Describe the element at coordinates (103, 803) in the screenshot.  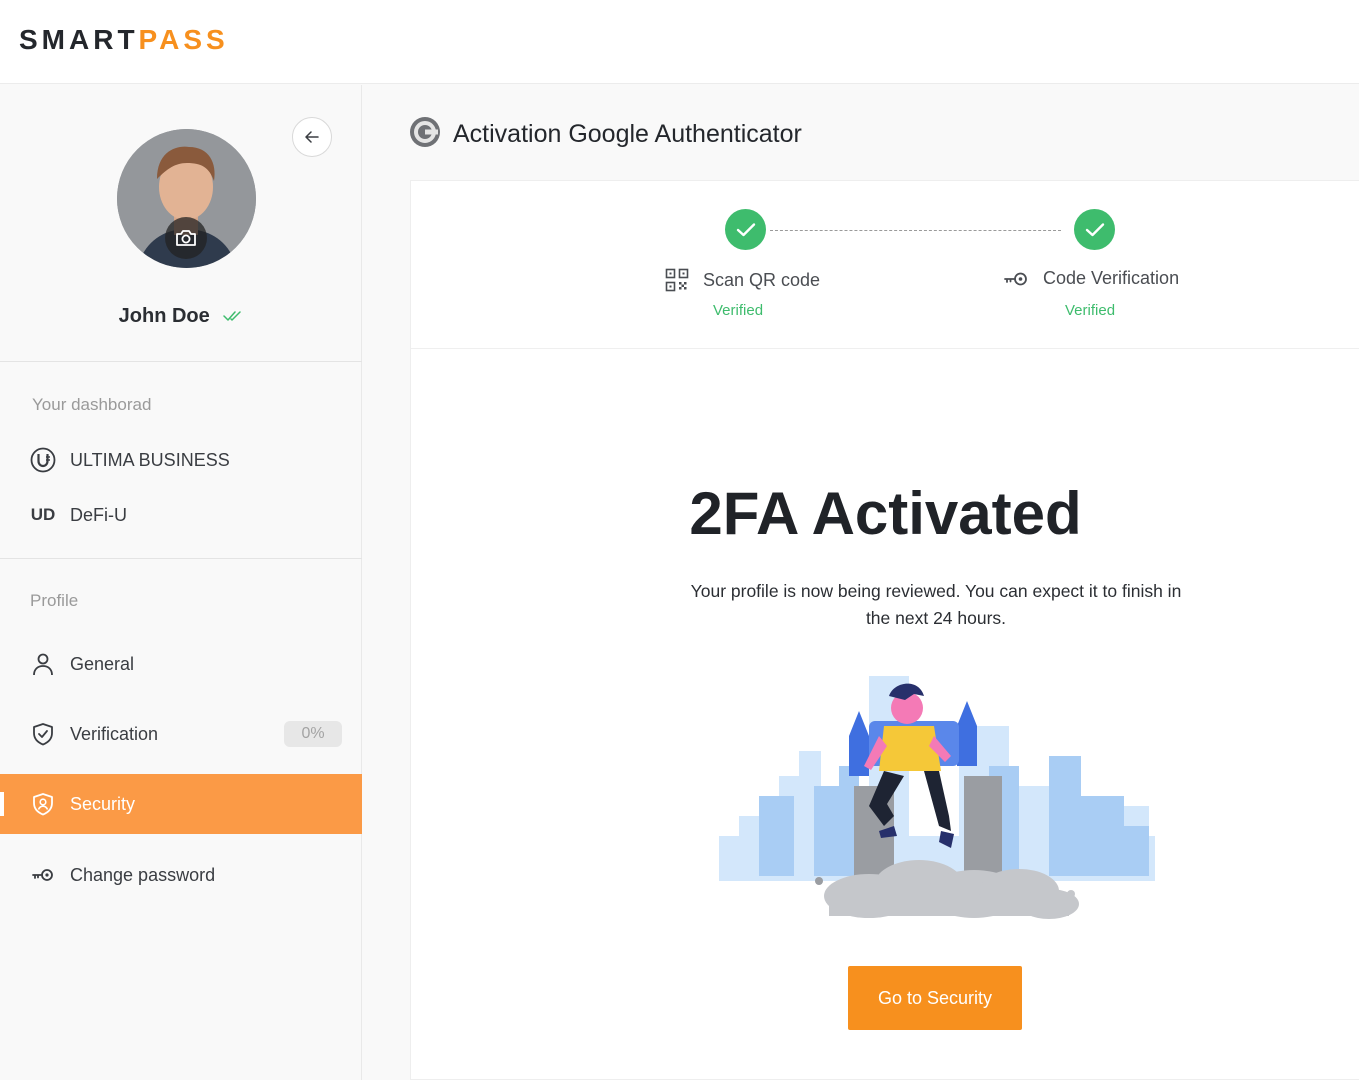
I see `sidebar-item-label: Security` at that location.